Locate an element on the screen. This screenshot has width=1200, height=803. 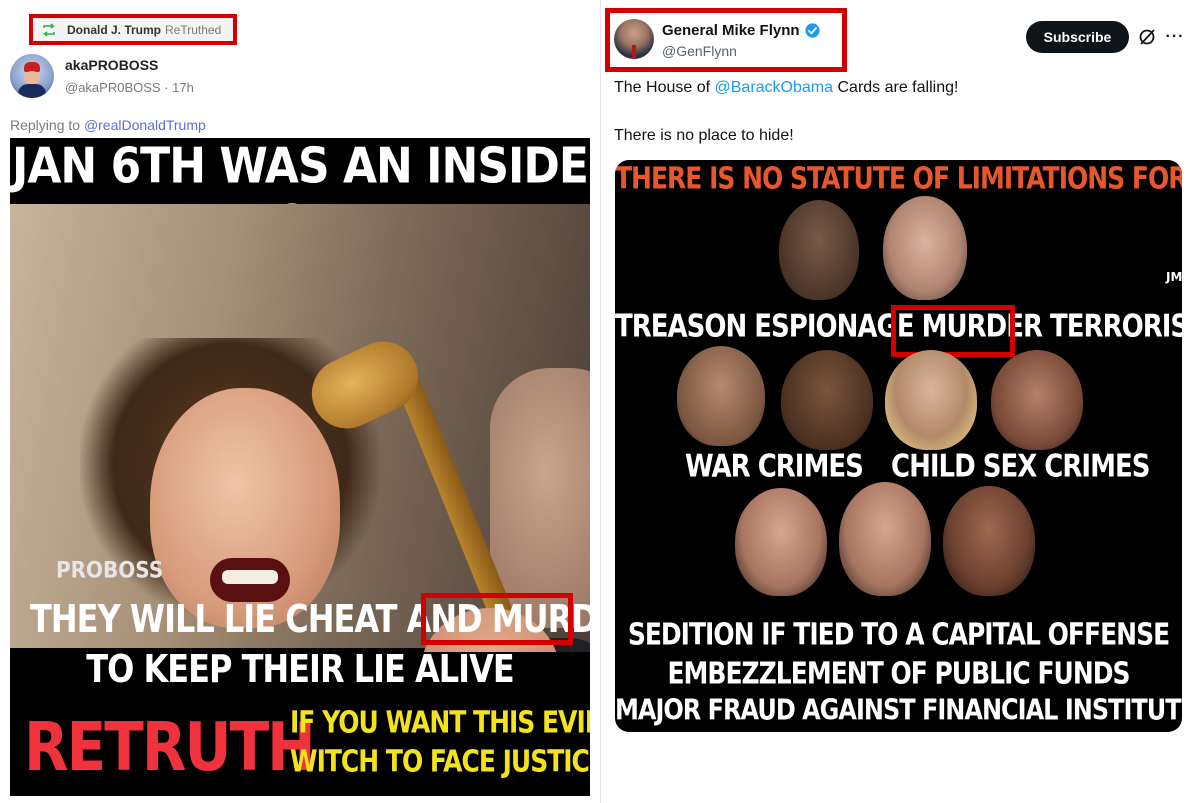
meme-retruth-text: RETRUTH is located at coordinates (170, 747).